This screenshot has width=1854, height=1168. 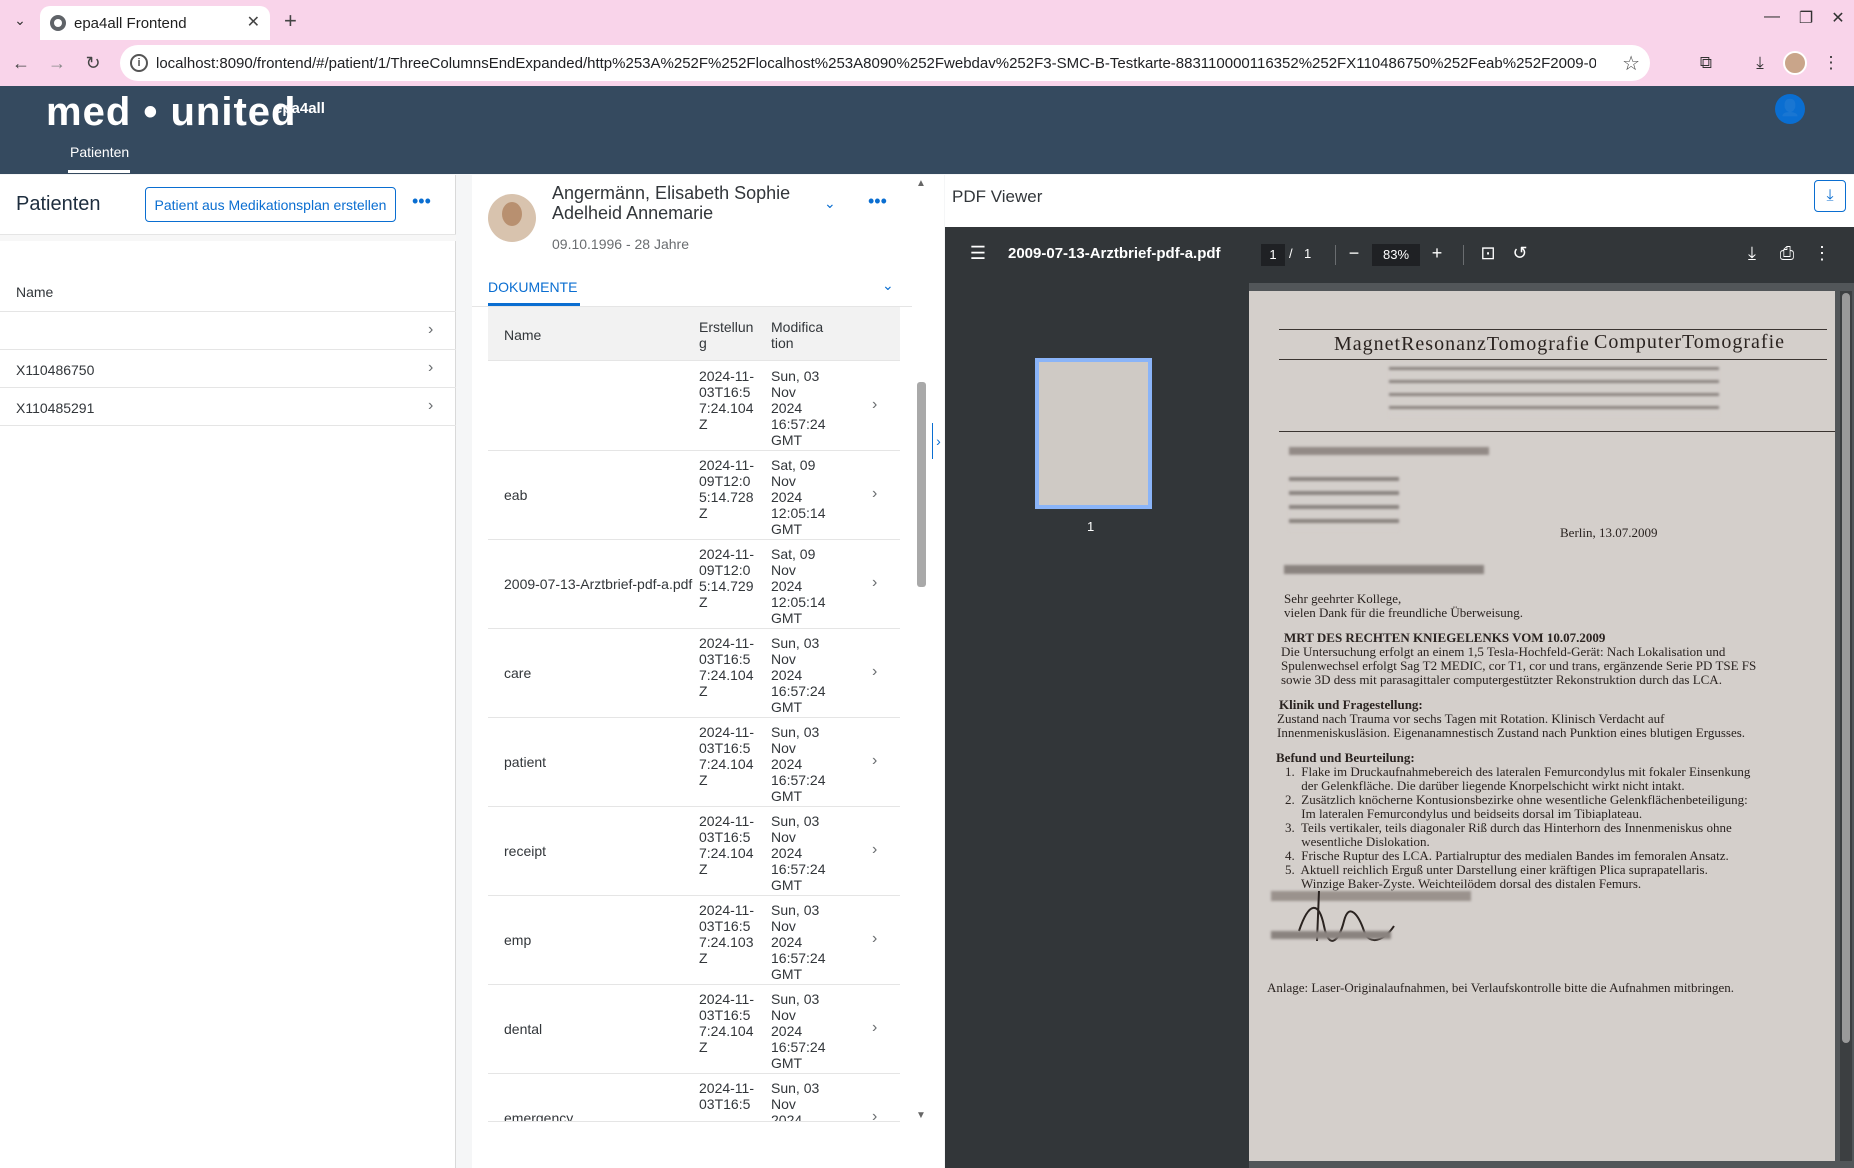 I want to click on browser-menu-icon: ⋮, so click(x=1831, y=63).